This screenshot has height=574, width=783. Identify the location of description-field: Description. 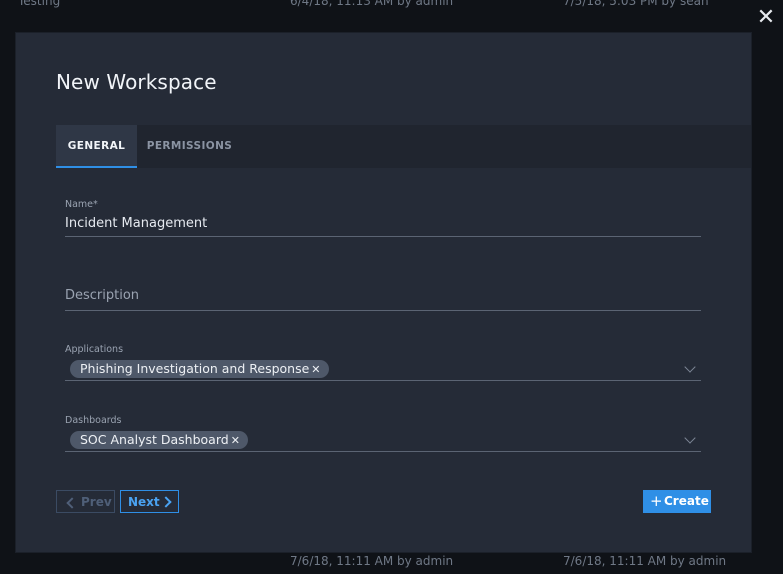
(383, 298).